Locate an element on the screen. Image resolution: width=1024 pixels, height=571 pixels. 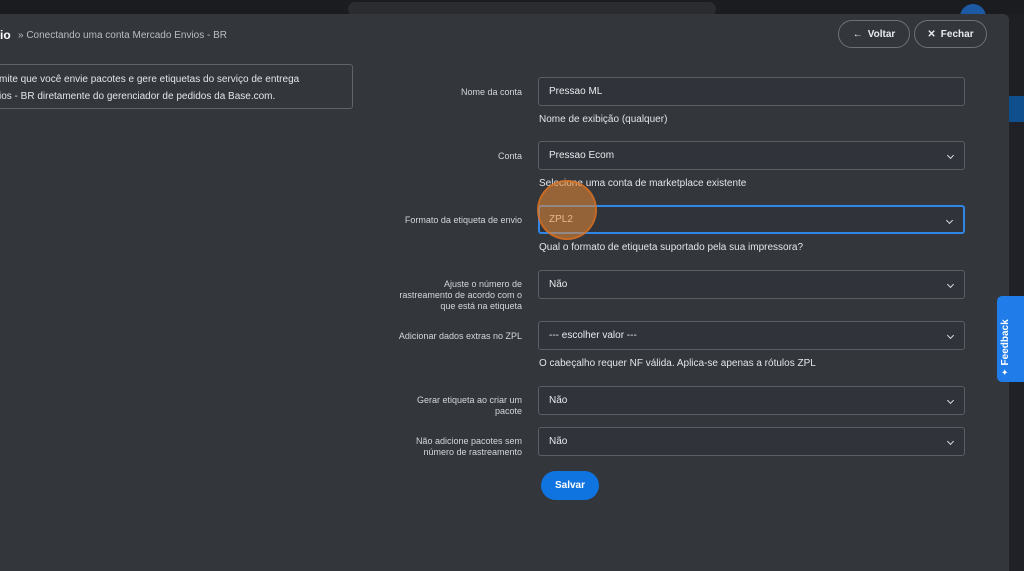
feedback-text: Feedback is located at coordinates (1005, 342).